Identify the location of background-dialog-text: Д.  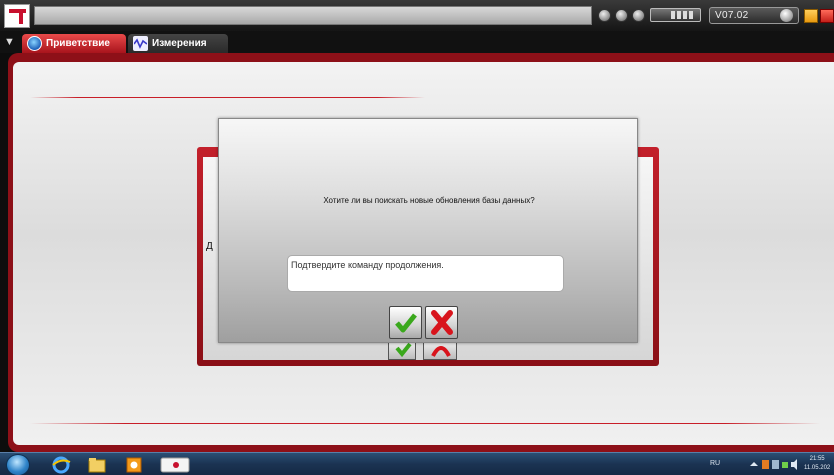
(209, 246).